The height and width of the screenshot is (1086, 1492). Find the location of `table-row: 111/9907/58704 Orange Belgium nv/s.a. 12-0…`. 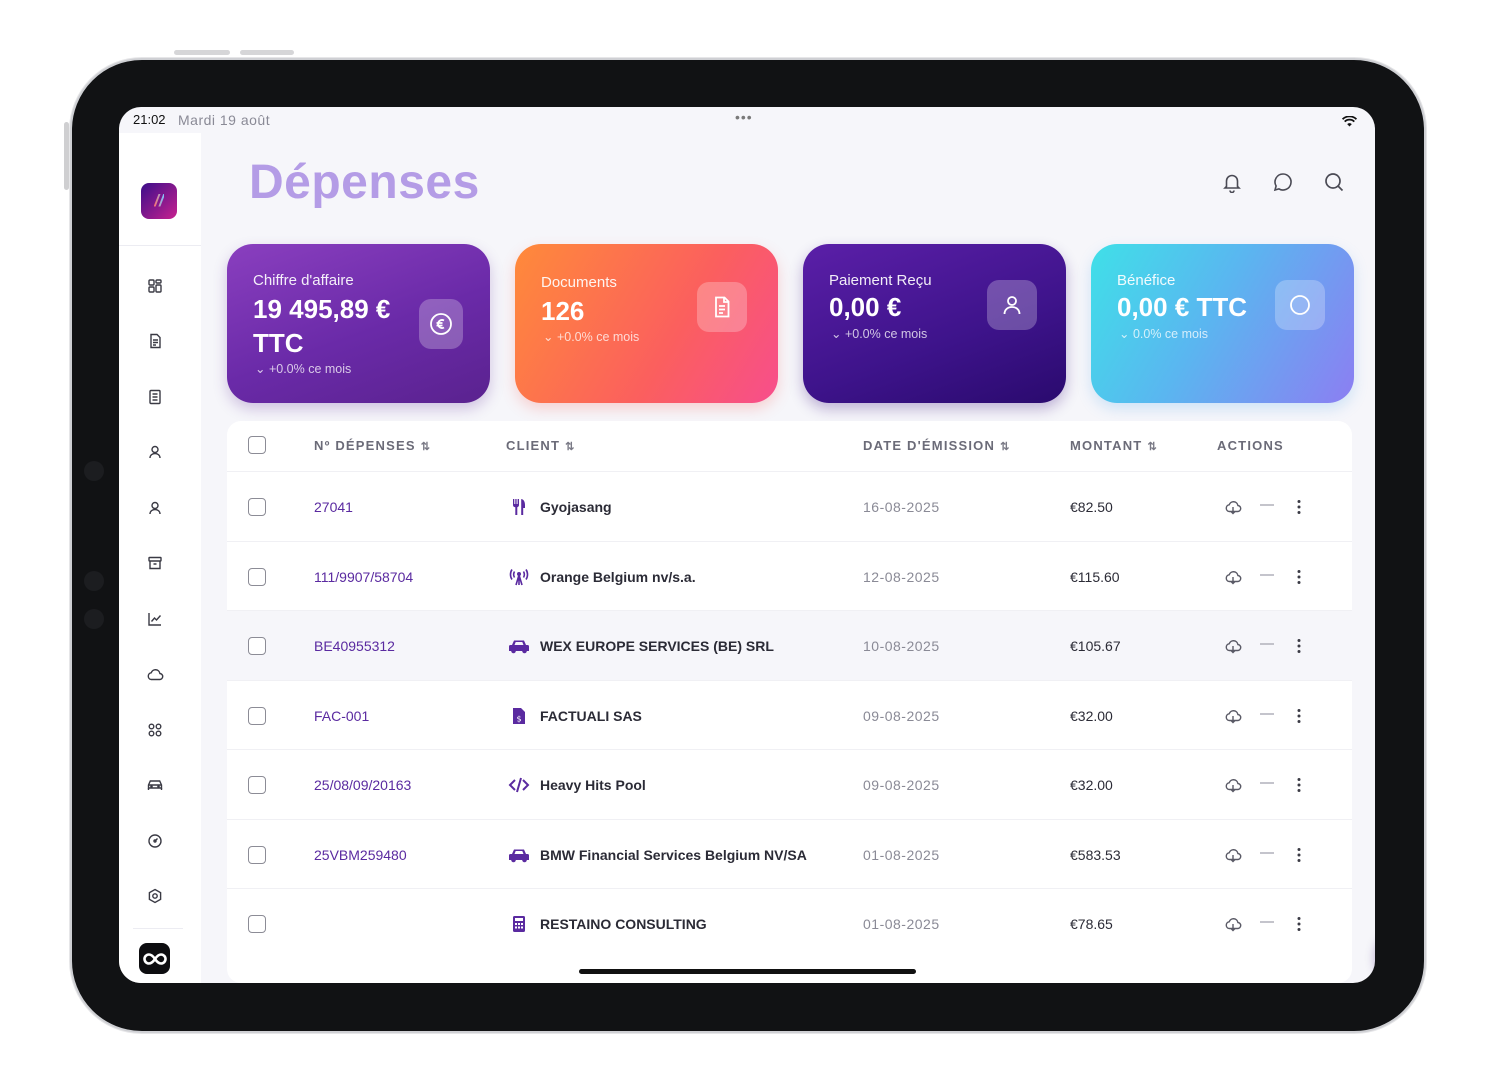

table-row: 111/9907/58704 Orange Belgium nv/s.a. 12-0… is located at coordinates (789, 575).